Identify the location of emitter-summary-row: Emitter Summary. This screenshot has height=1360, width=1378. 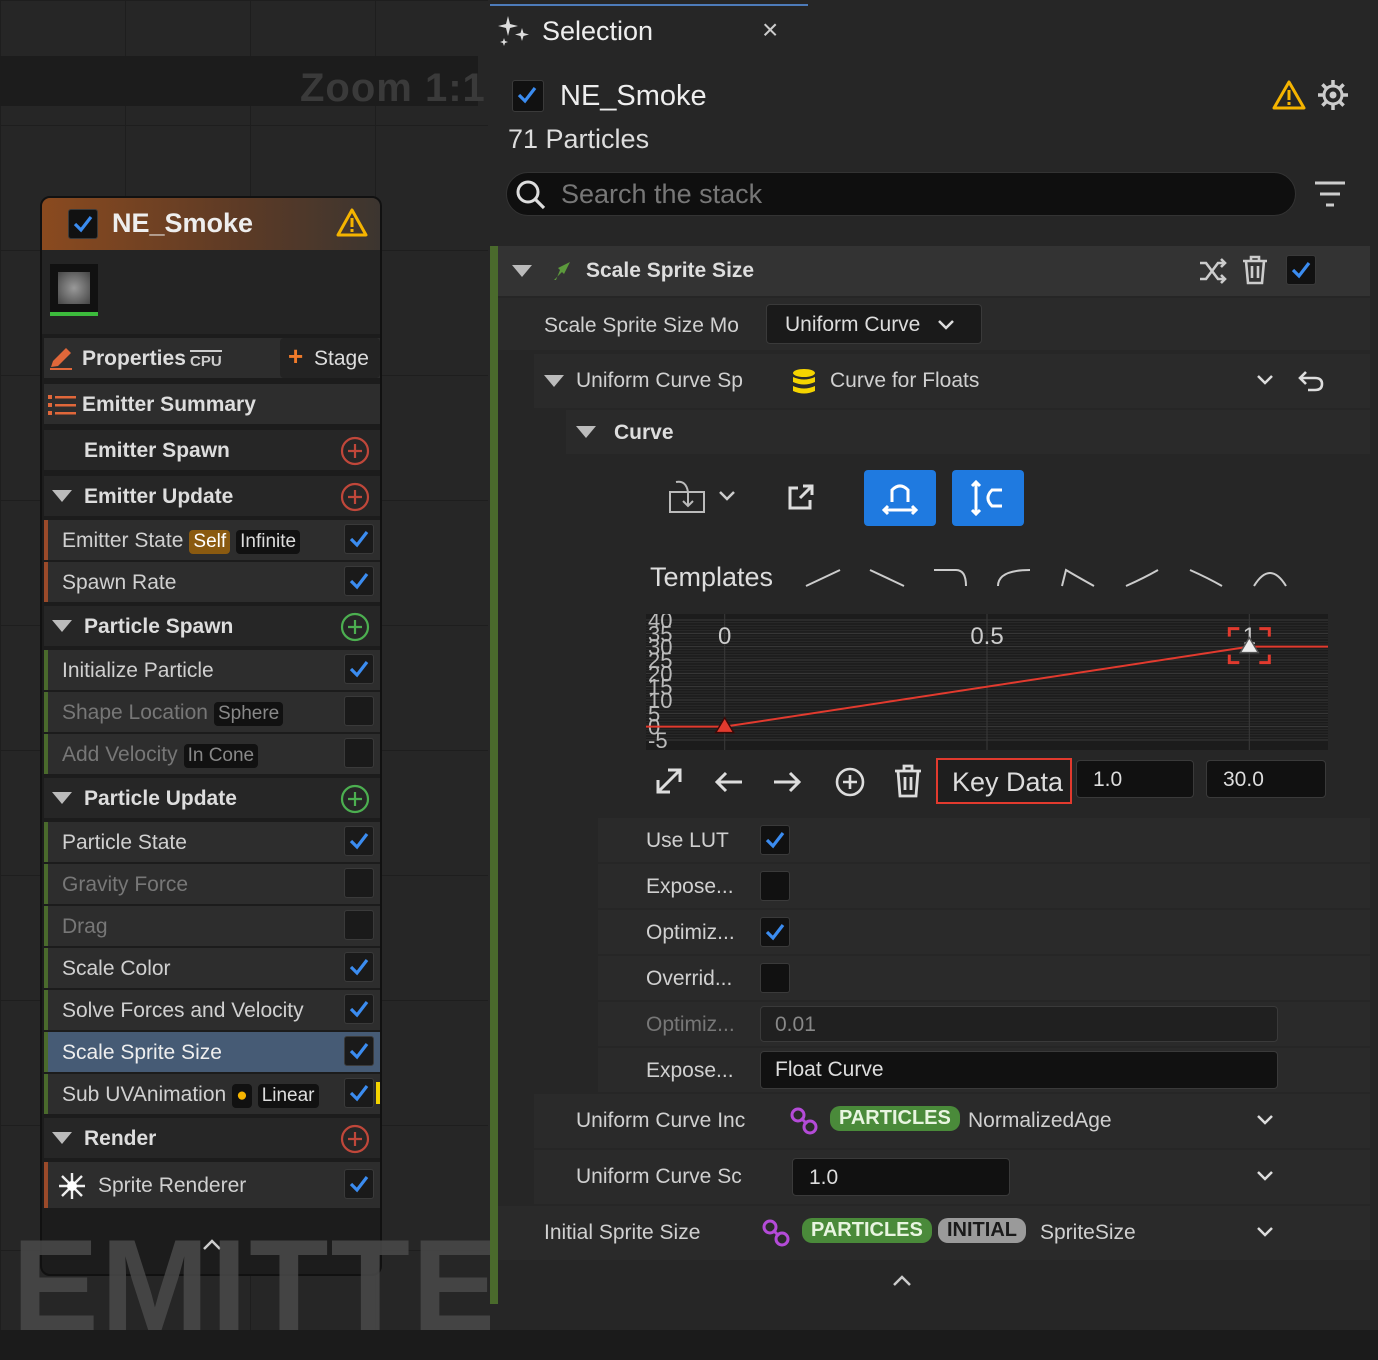
(212, 404).